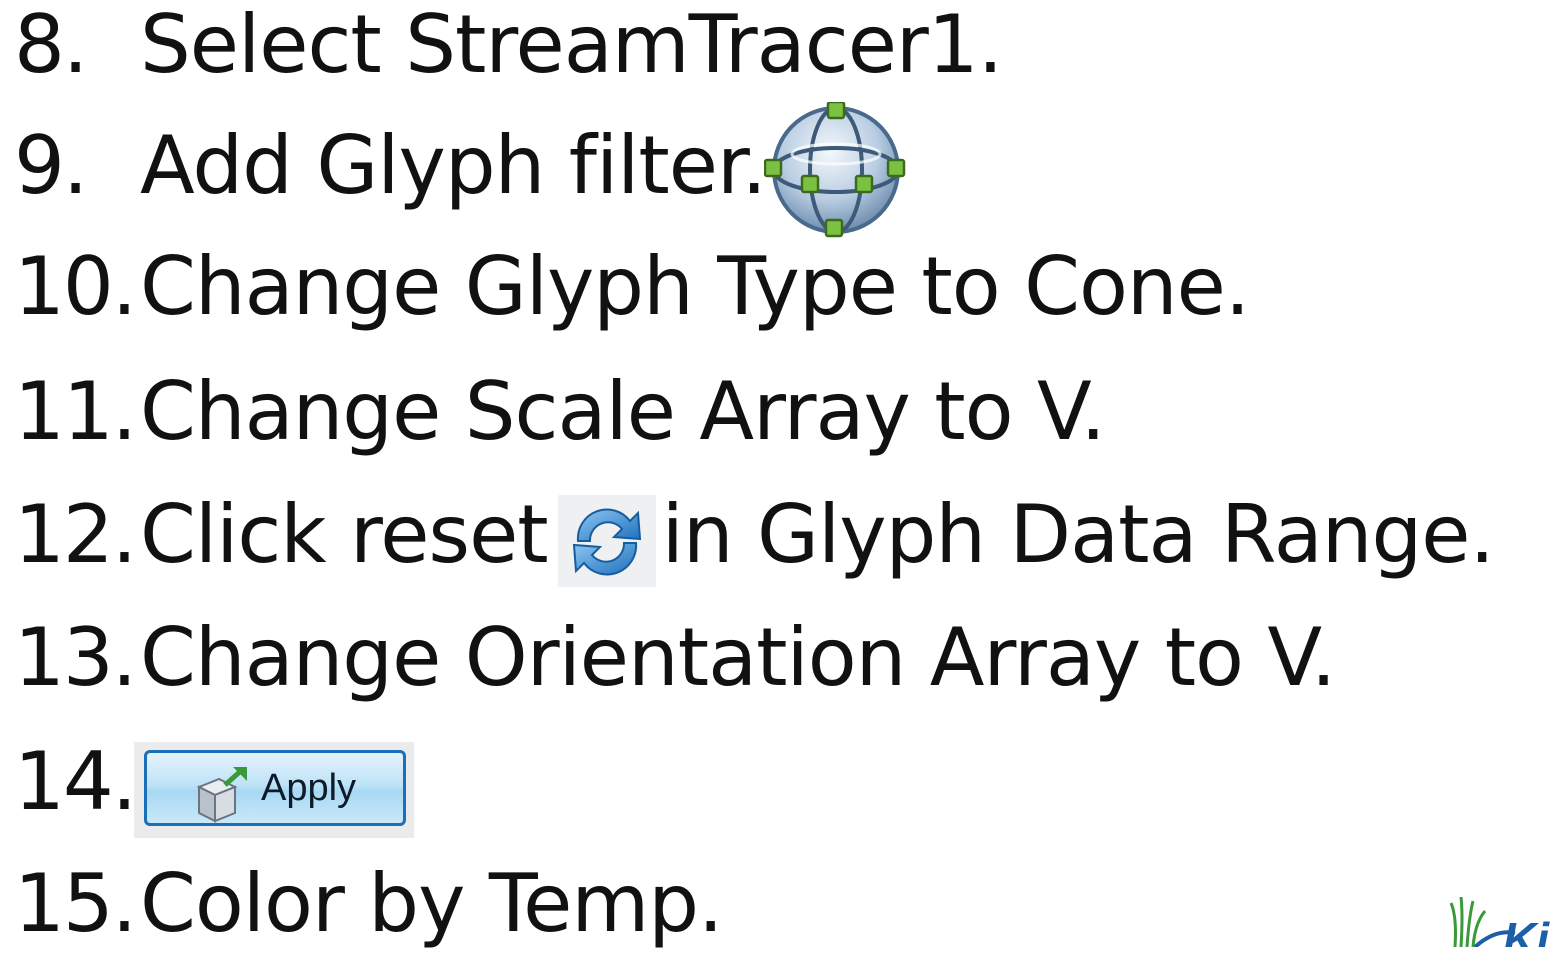 This screenshot has height=965, width=1555. Describe the element at coordinates (75, 534) in the screenshot. I see `step-number: 12.` at that location.